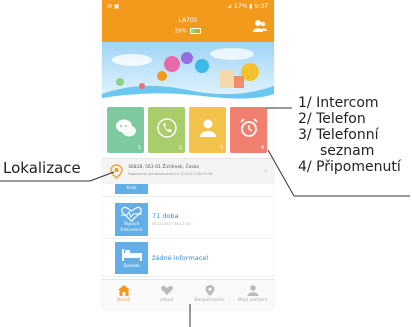 The image size is (412, 327). What do you see at coordinates (349, 167) in the screenshot?
I see `annotation-item: 4/ Připomenutí` at bounding box center [349, 167].